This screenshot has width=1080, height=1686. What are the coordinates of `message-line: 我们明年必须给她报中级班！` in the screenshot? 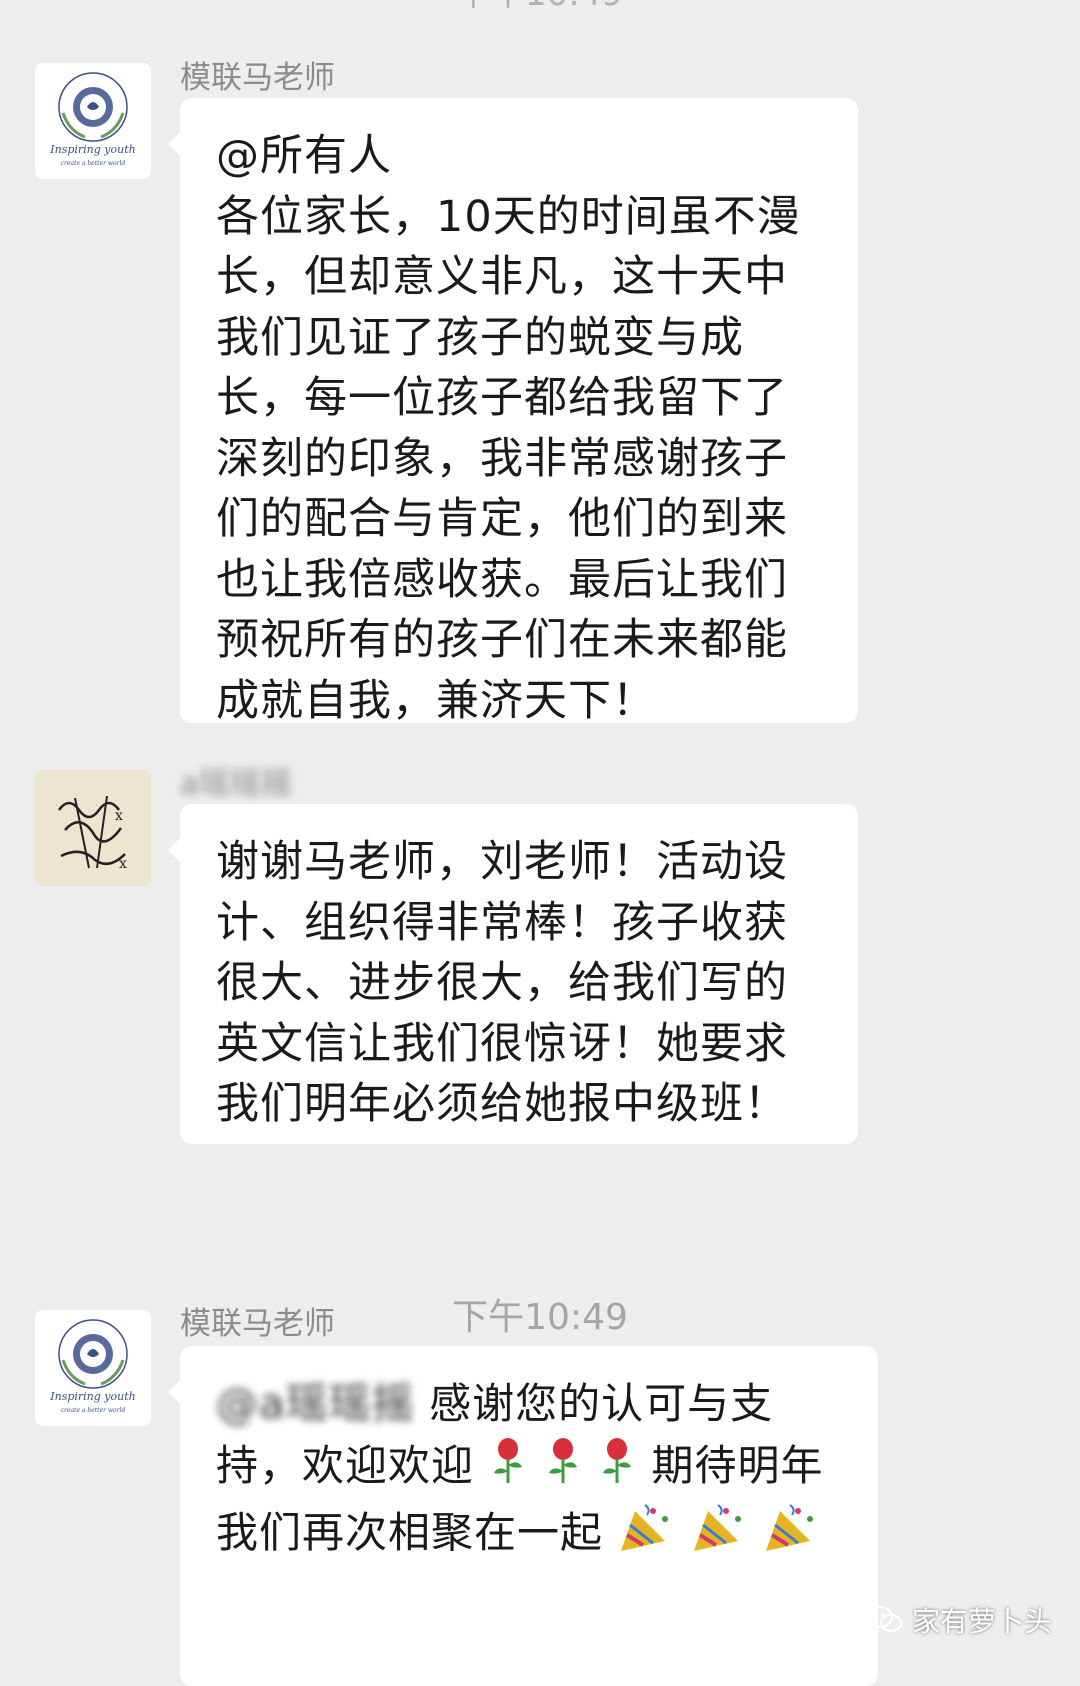 It's located at (502, 1104).